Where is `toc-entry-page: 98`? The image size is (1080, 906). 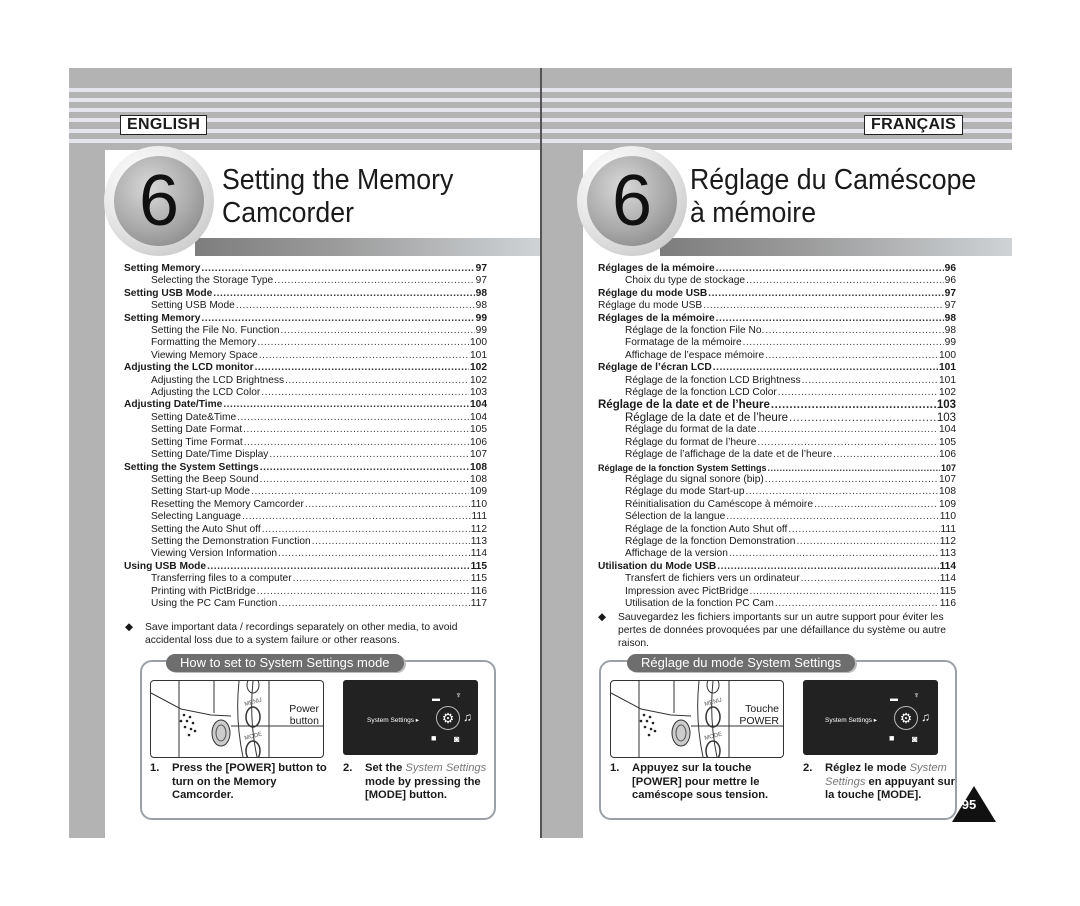
toc-entry-page: 98 is located at coordinates (950, 318).